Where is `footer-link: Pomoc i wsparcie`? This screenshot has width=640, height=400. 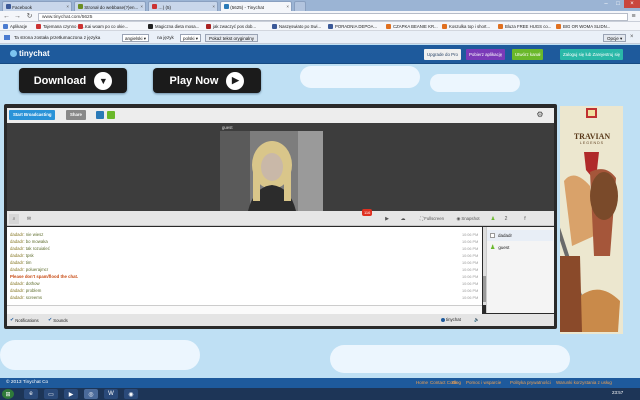
footer-link: Pomoc i wsparcie is located at coordinates (483, 382).